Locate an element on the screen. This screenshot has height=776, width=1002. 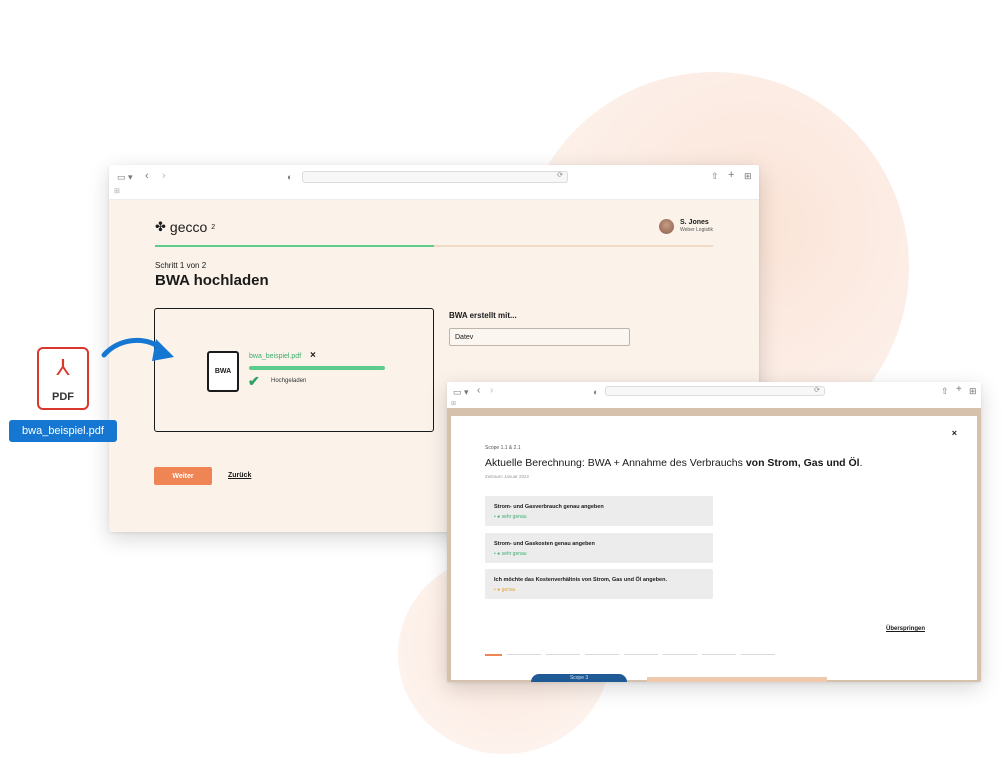
user-name: S. Jones is located at coordinates (694, 222).